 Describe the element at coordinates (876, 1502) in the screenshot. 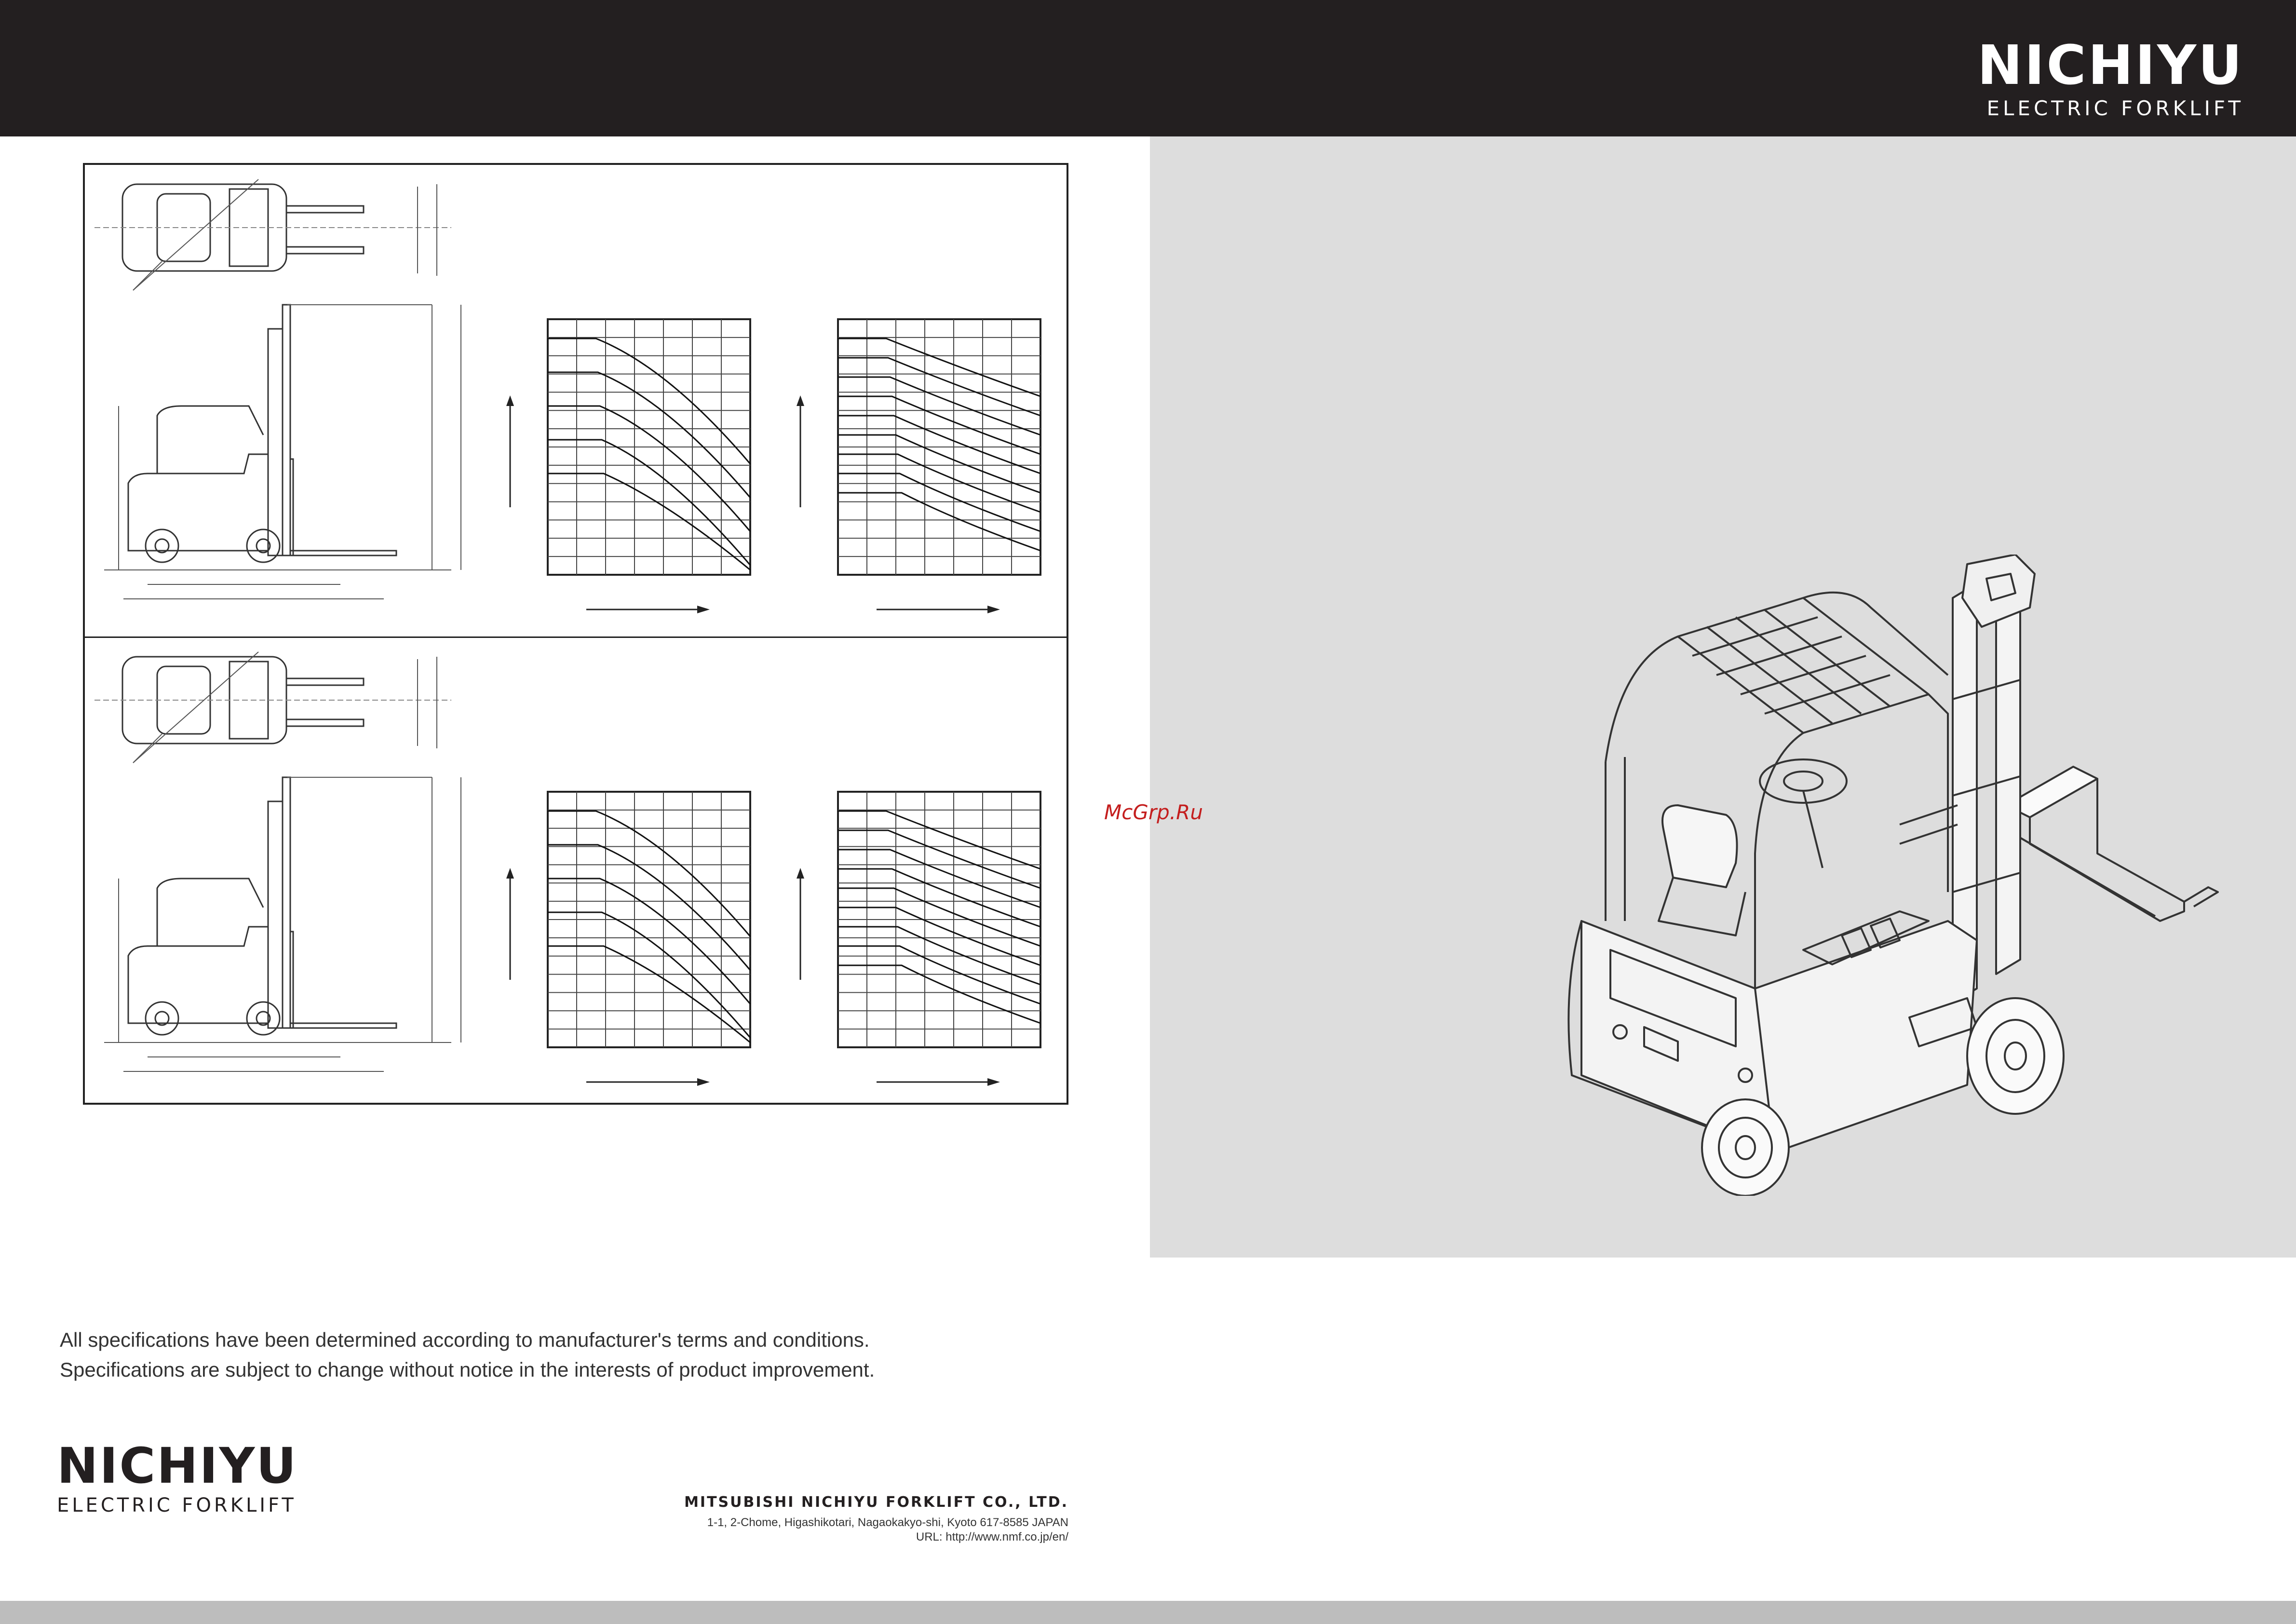

I see `company-name: MITSUBISHI NICHIYU FORKLIFT CO., LTD.` at that location.